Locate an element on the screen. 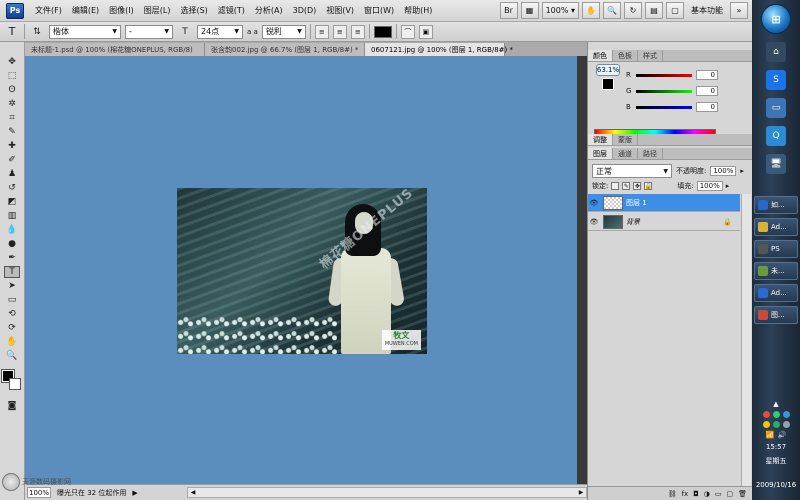 This screenshot has height=500, width=800. gradient-tool-icon: ▥ is located at coordinates (12, 216).